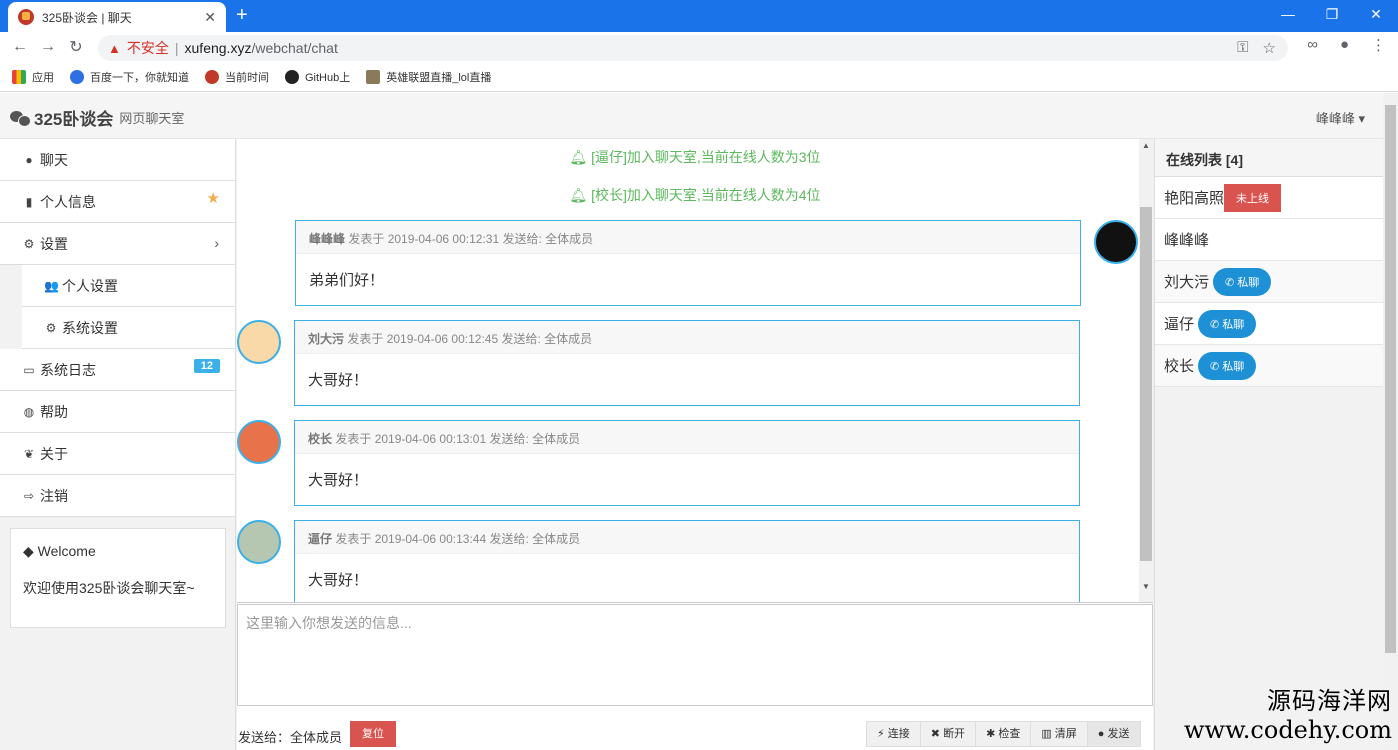 This screenshot has height=750, width=1398. I want to click on reset-button: 复位, so click(373, 734).